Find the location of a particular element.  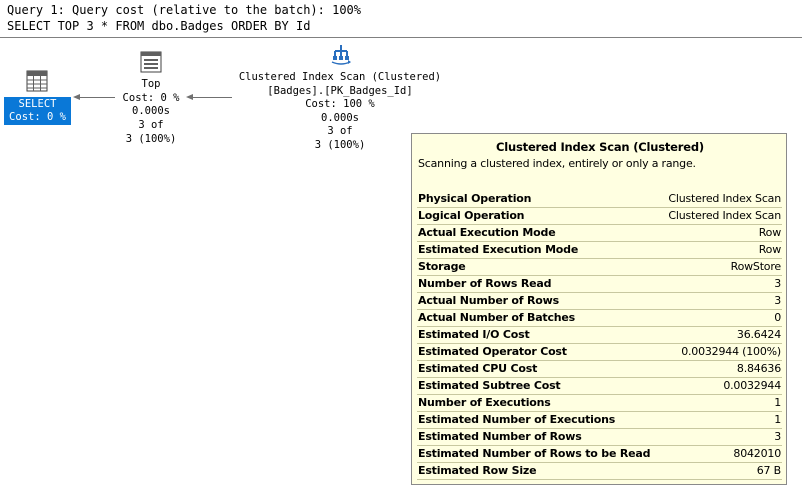

top-operator-icon is located at coordinates (151, 62).